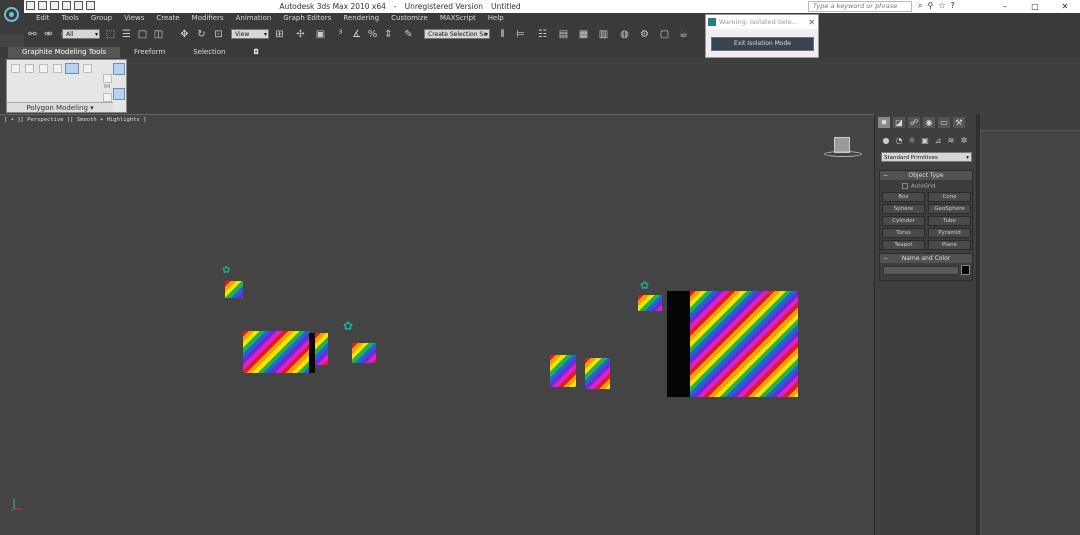 The height and width of the screenshot is (535, 1080). What do you see at coordinates (48, 34) in the screenshot?
I see `unlink-icon: ⚮` at bounding box center [48, 34].